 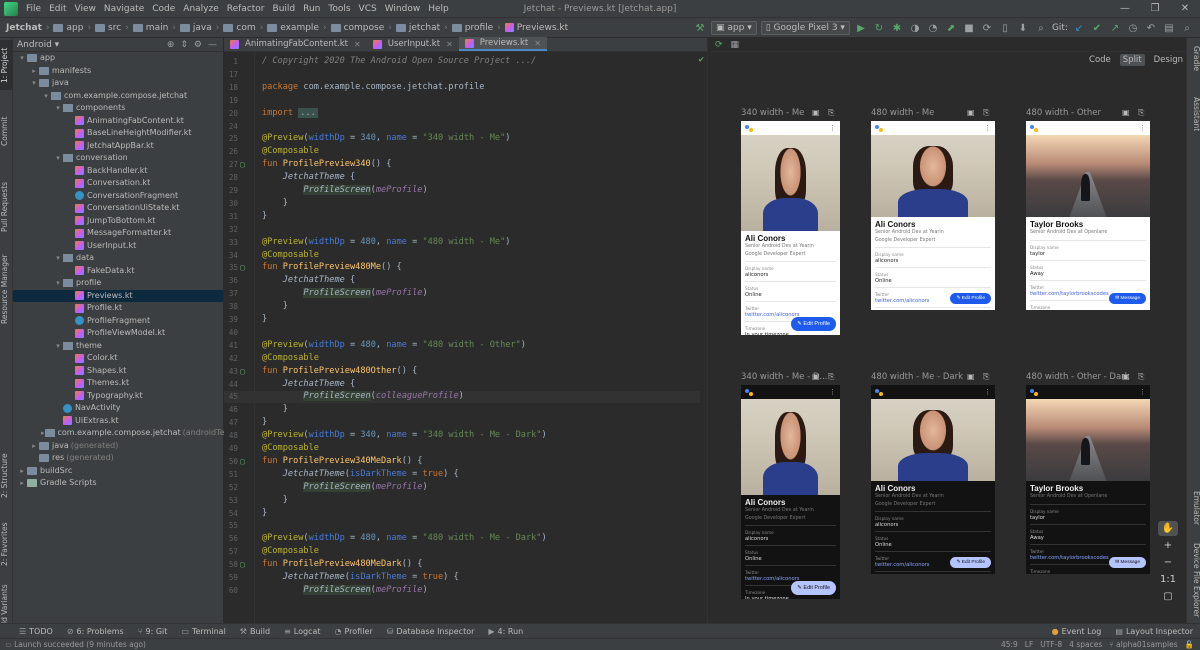 What do you see at coordinates (1085, 644) in the screenshot?
I see `indent-setting: 4 spaces` at bounding box center [1085, 644].